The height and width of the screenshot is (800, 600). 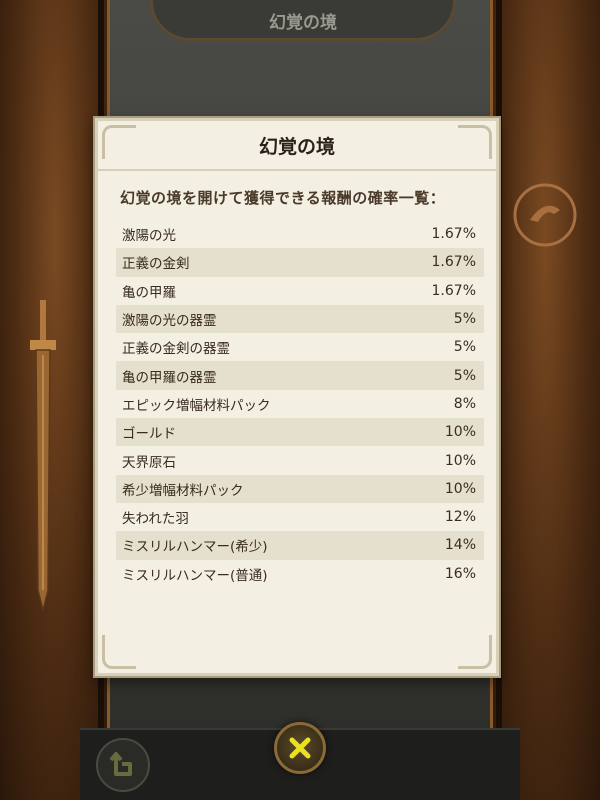 I want to click on reward-row: 激陽の光 1.67%, so click(x=300, y=234).